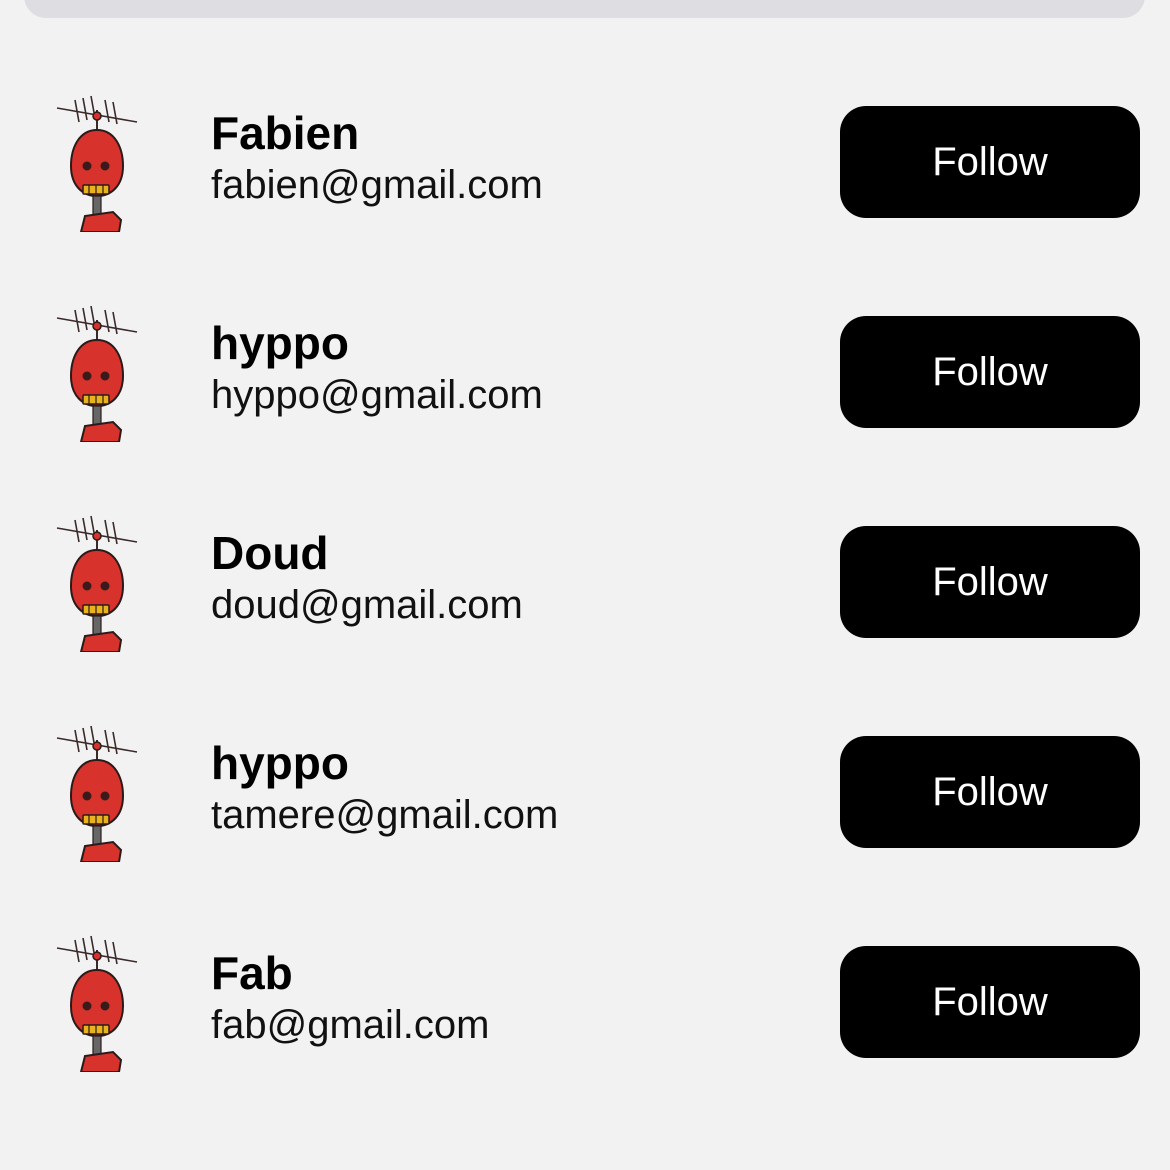  What do you see at coordinates (585, 372) in the screenshot?
I see `list-item: hyppo hyppo@gmail.com Follow` at bounding box center [585, 372].